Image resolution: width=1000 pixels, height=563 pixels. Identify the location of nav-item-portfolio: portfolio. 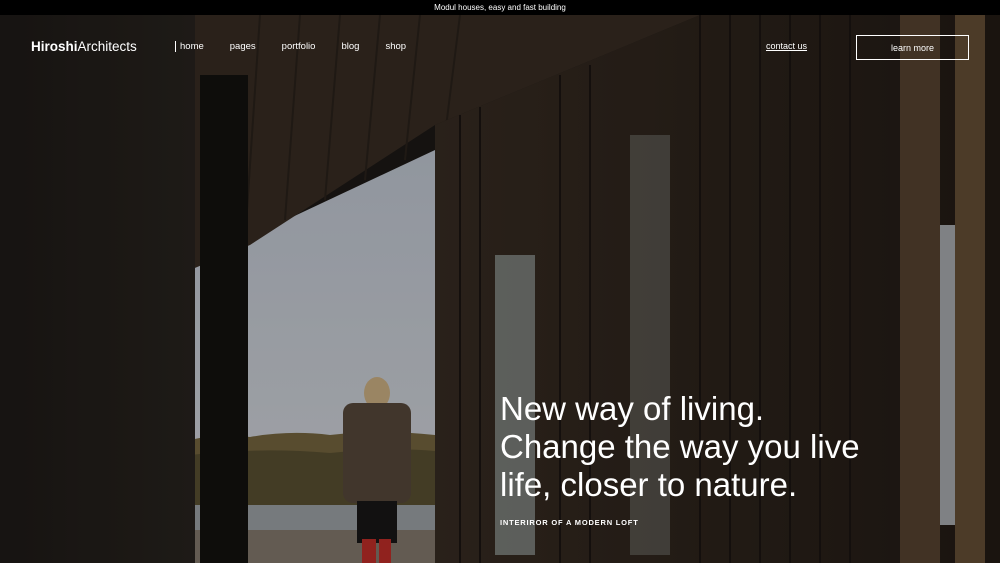
(299, 46).